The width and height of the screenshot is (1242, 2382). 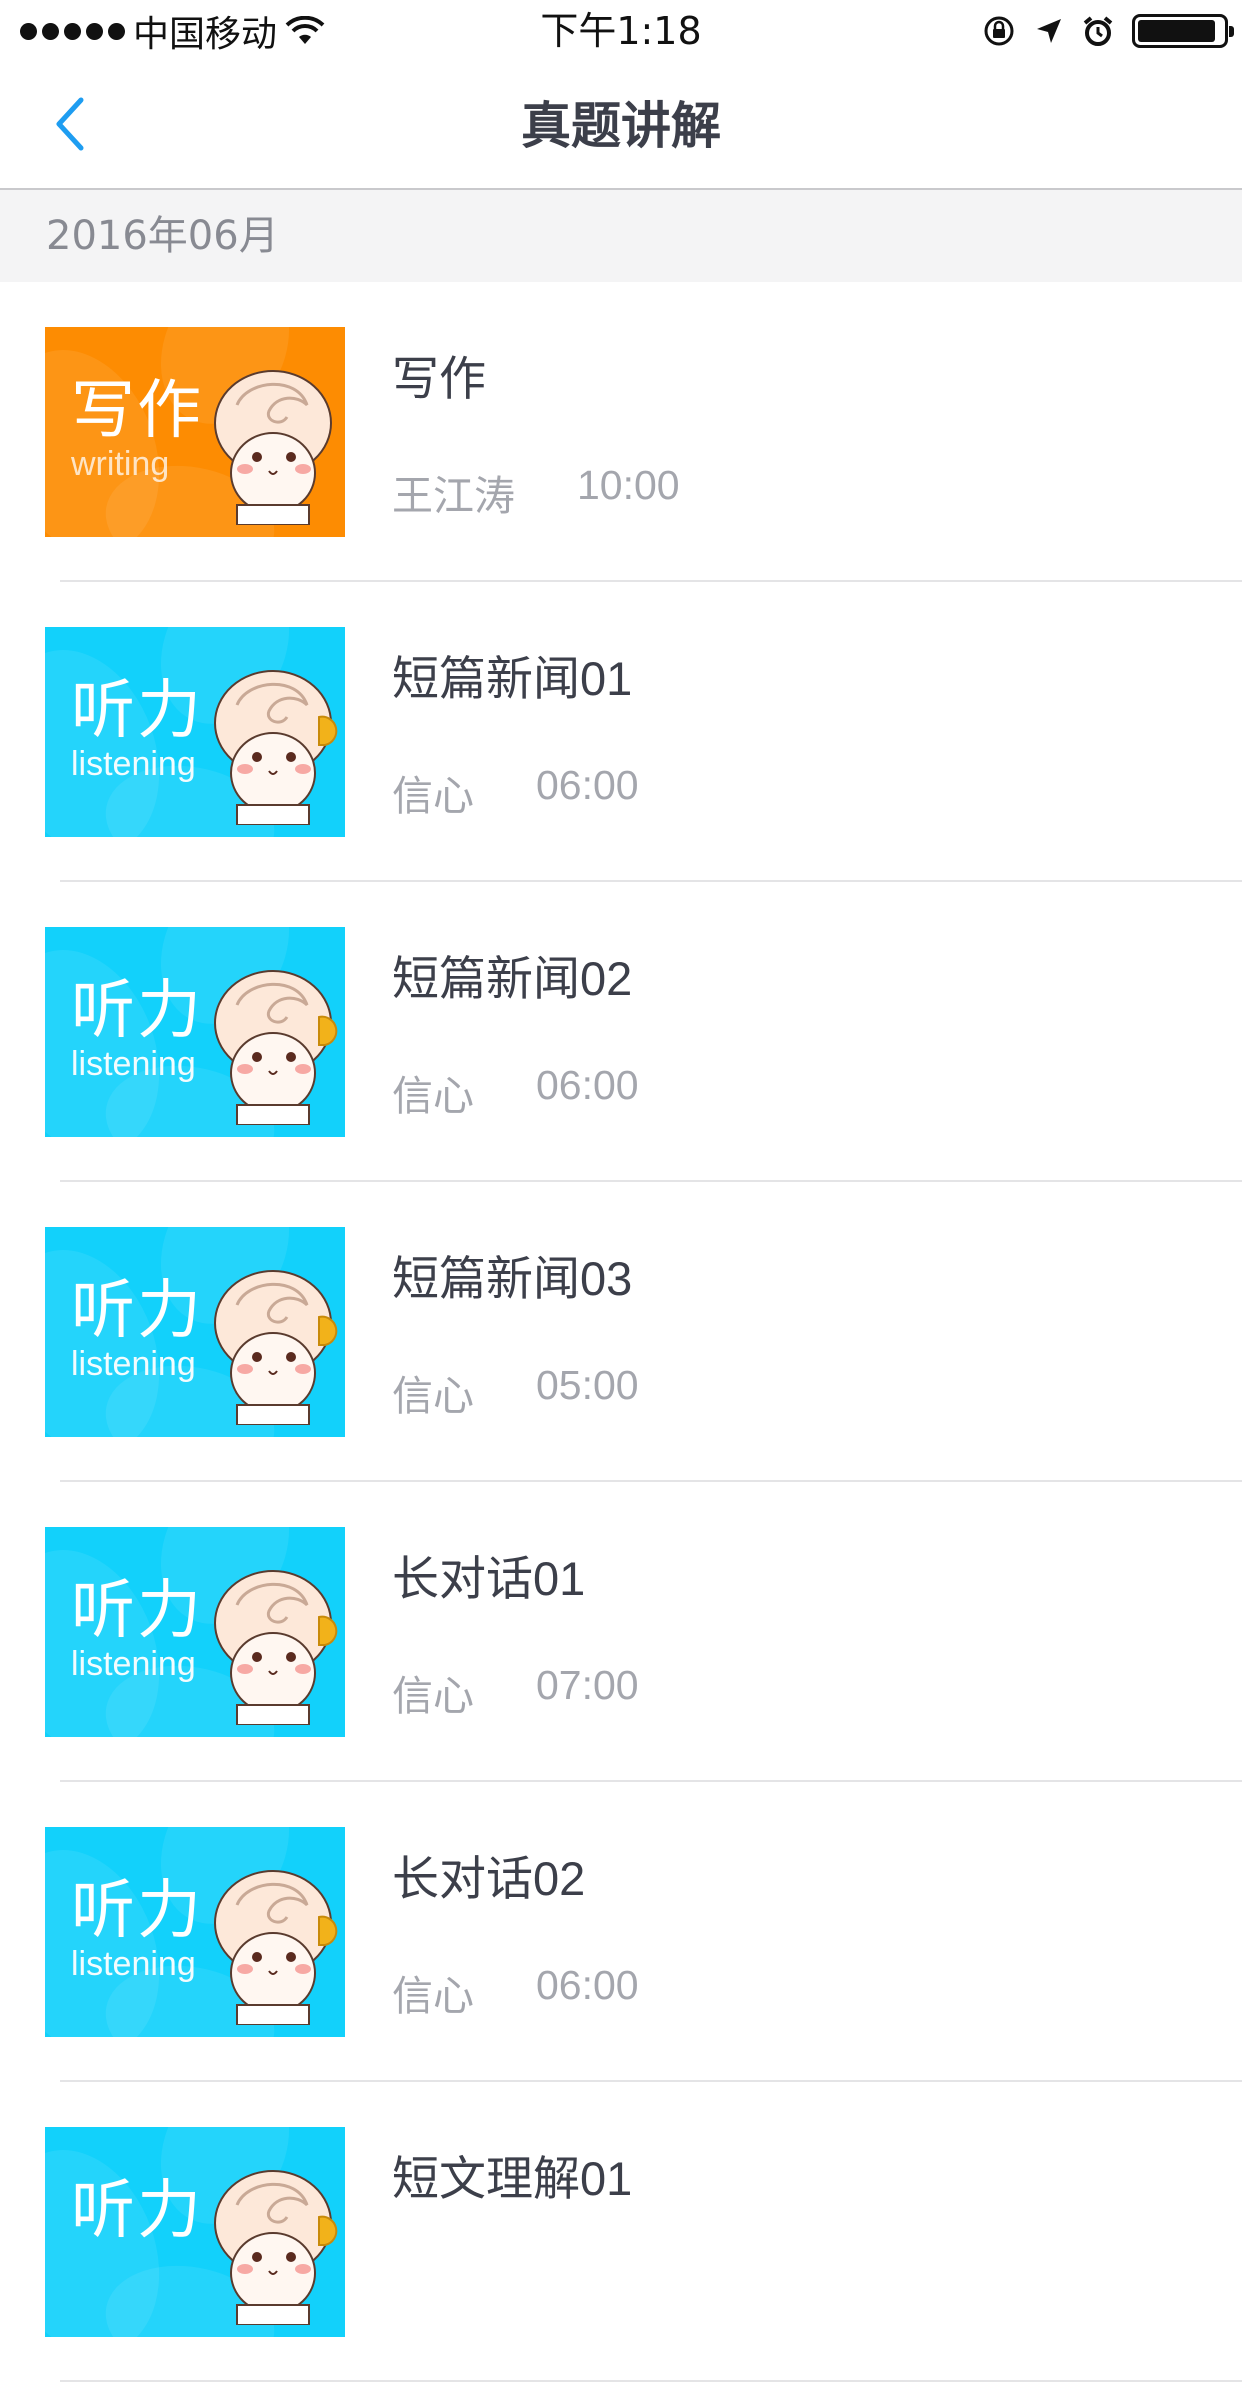 I want to click on alarm-icon, so click(x=1098, y=31).